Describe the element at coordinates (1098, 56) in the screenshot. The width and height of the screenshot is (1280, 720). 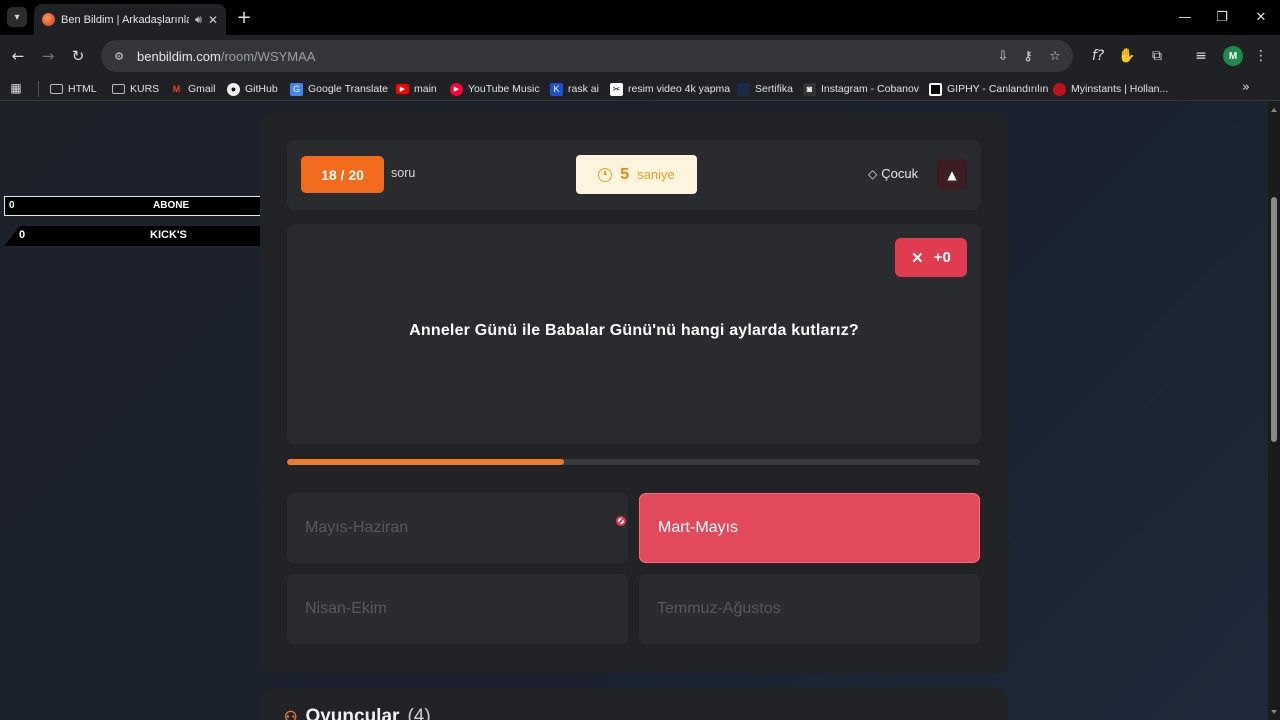
I see `font-extension-icon: f?` at that location.